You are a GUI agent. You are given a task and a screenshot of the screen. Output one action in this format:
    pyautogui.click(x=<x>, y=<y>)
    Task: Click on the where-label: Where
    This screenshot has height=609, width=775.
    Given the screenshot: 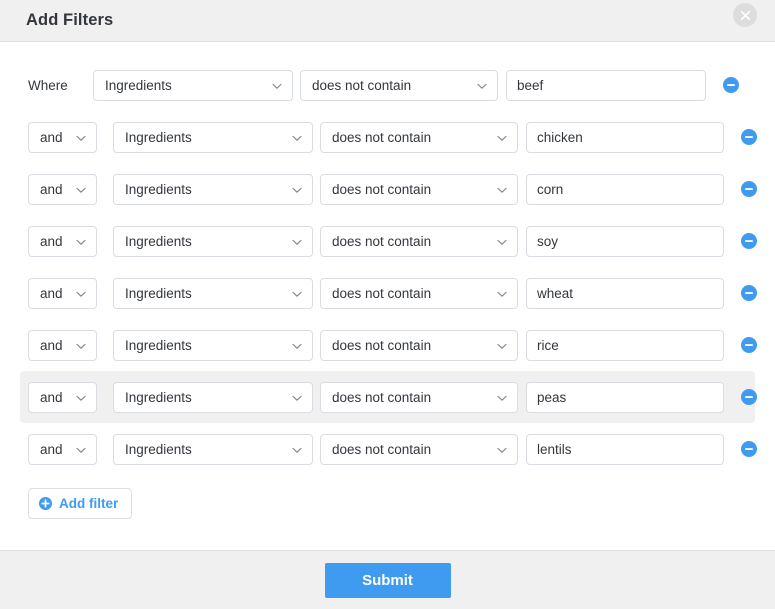 What is the action you would take?
    pyautogui.click(x=48, y=85)
    